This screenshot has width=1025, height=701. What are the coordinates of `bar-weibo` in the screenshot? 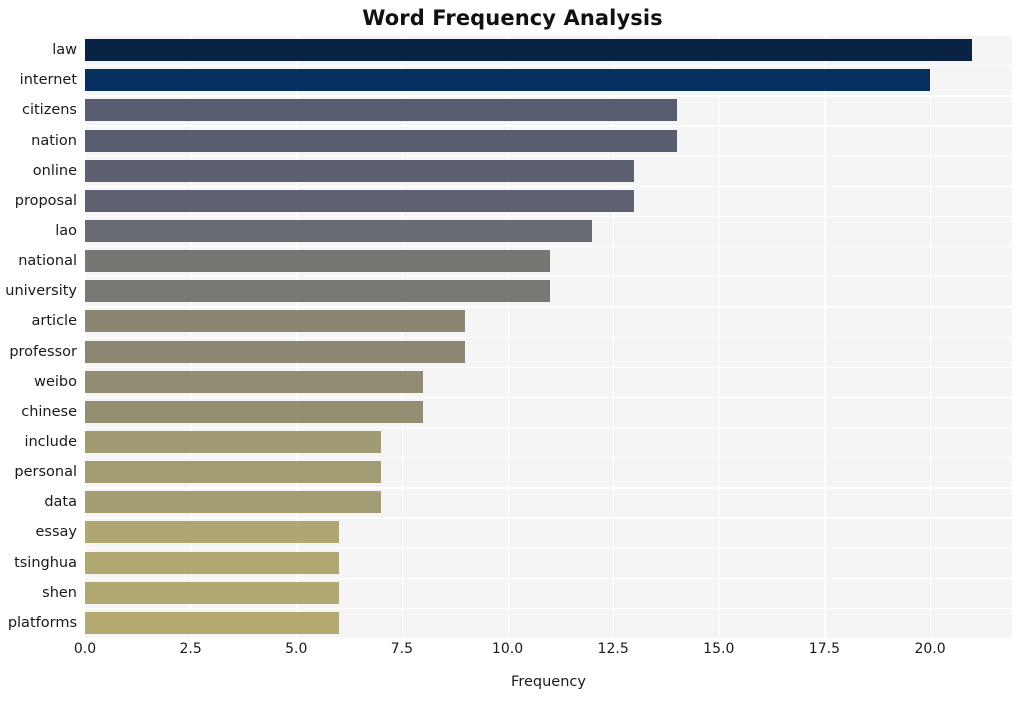 It's located at (254, 381).